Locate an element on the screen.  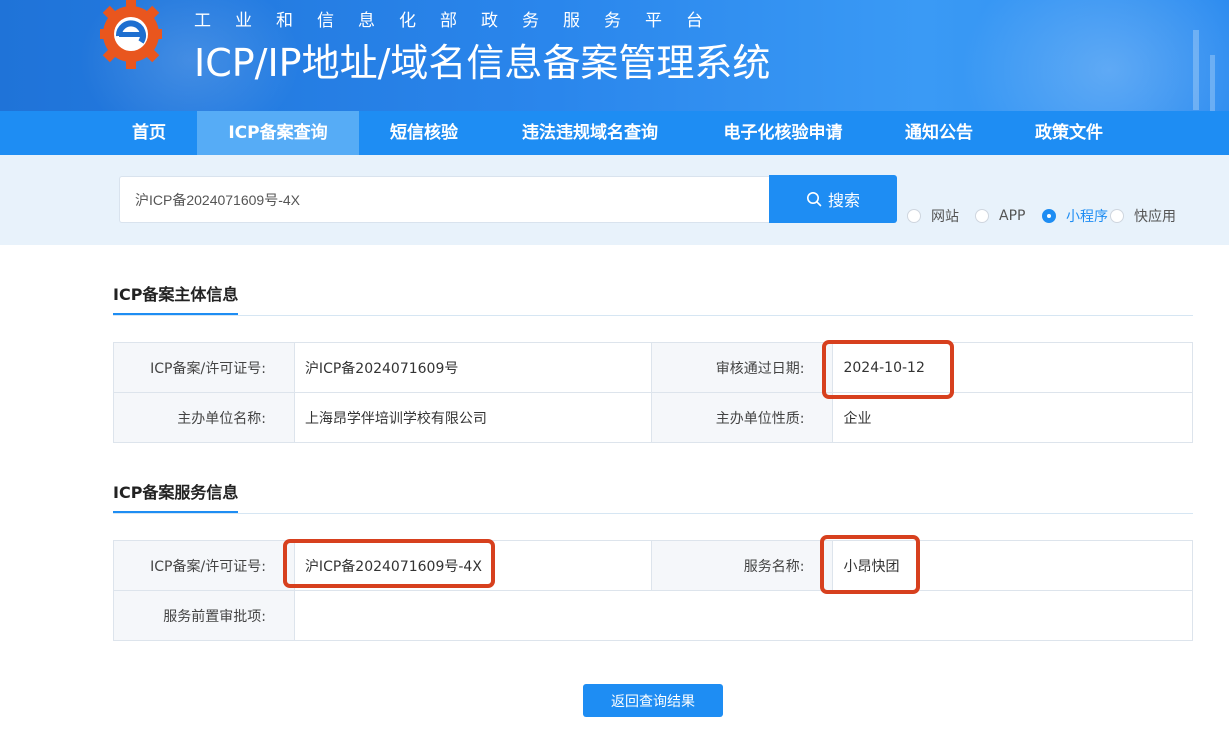
approve-date-label: 审核通过日期: is located at coordinates (742, 367).